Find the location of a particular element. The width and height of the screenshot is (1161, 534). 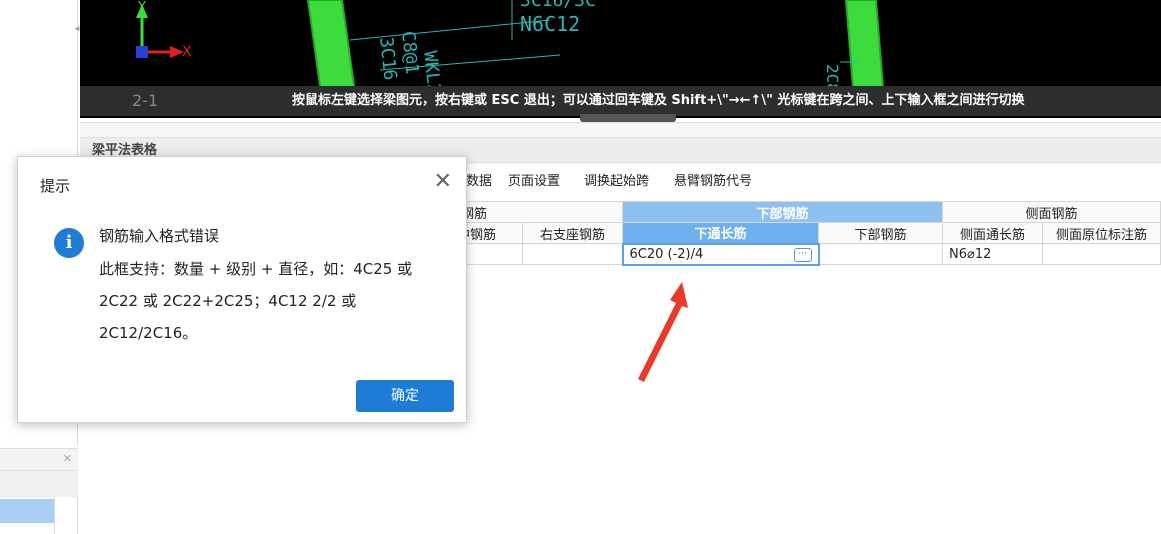

axis-y-label: Y is located at coordinates (142, 7).